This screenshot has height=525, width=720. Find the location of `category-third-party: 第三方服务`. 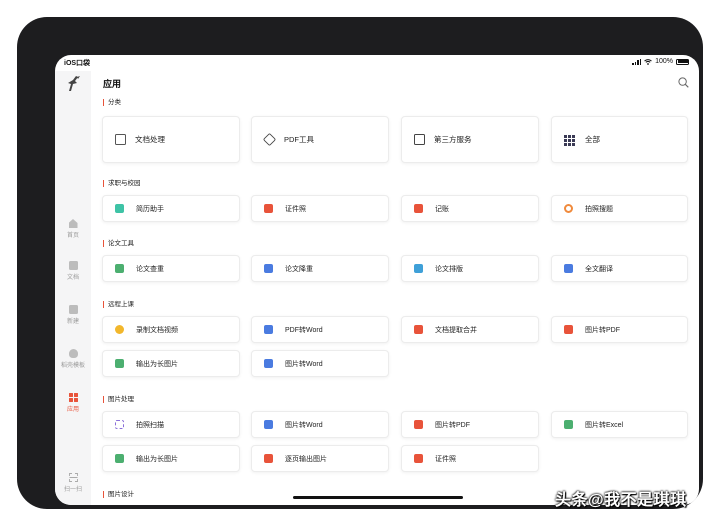

category-third-party: 第三方服务 is located at coordinates (470, 139).